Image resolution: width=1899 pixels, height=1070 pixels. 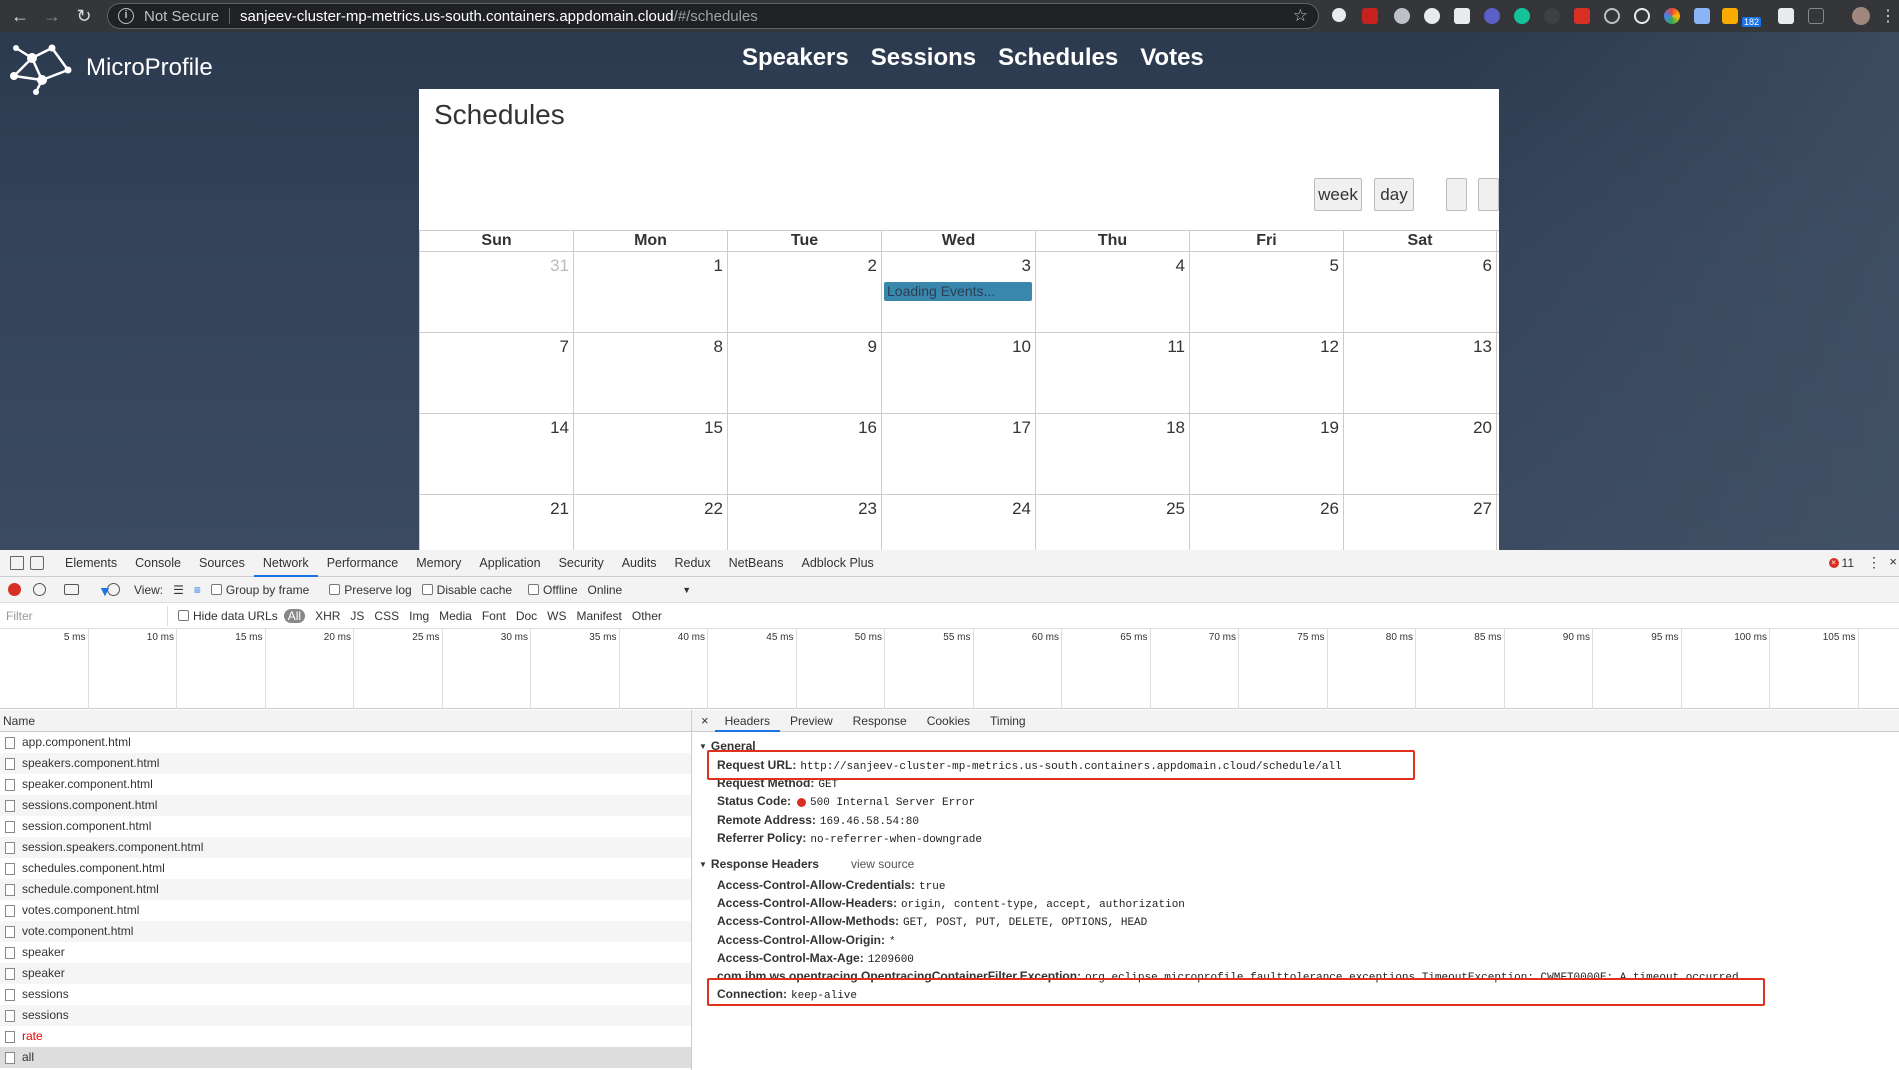 I want to click on extension-target-icon, so click(x=1642, y=16).